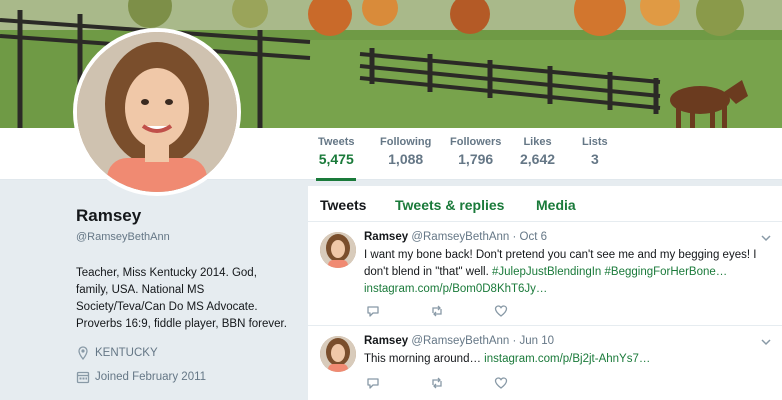 This screenshot has width=782, height=400. Describe the element at coordinates (151, 377) in the screenshot. I see `joined-text: Joined February 2011` at that location.